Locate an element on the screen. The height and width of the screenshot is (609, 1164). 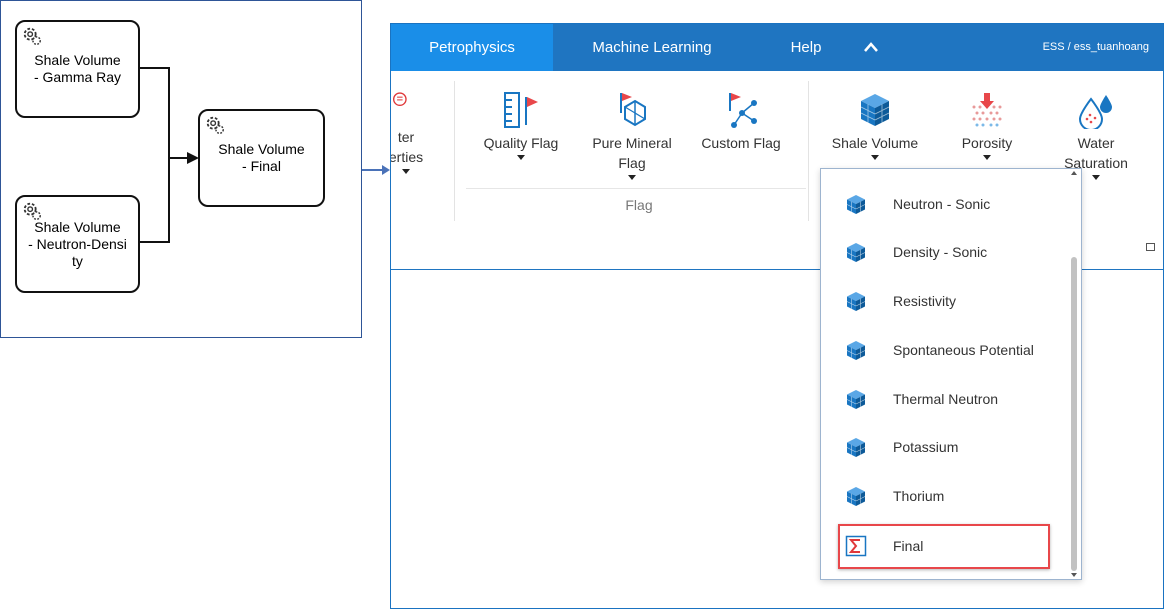
scrollbar-thumb is located at coordinates (1074, 414).